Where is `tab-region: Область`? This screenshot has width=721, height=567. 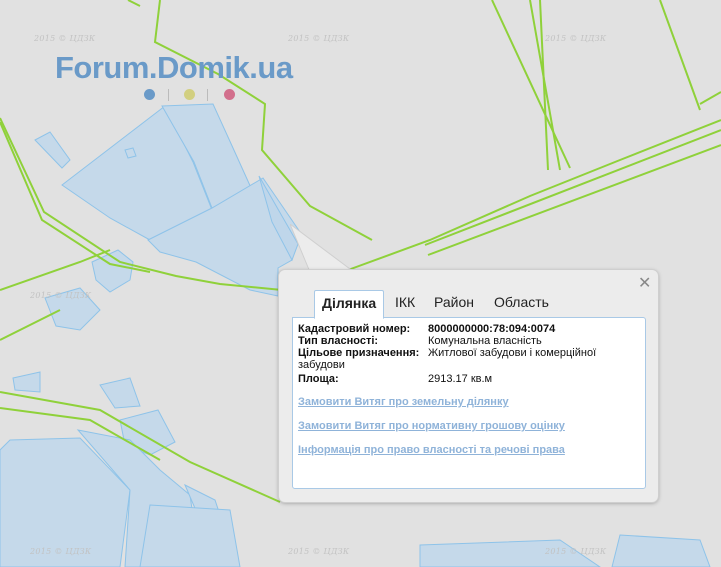
tab-region: Область is located at coordinates (521, 303).